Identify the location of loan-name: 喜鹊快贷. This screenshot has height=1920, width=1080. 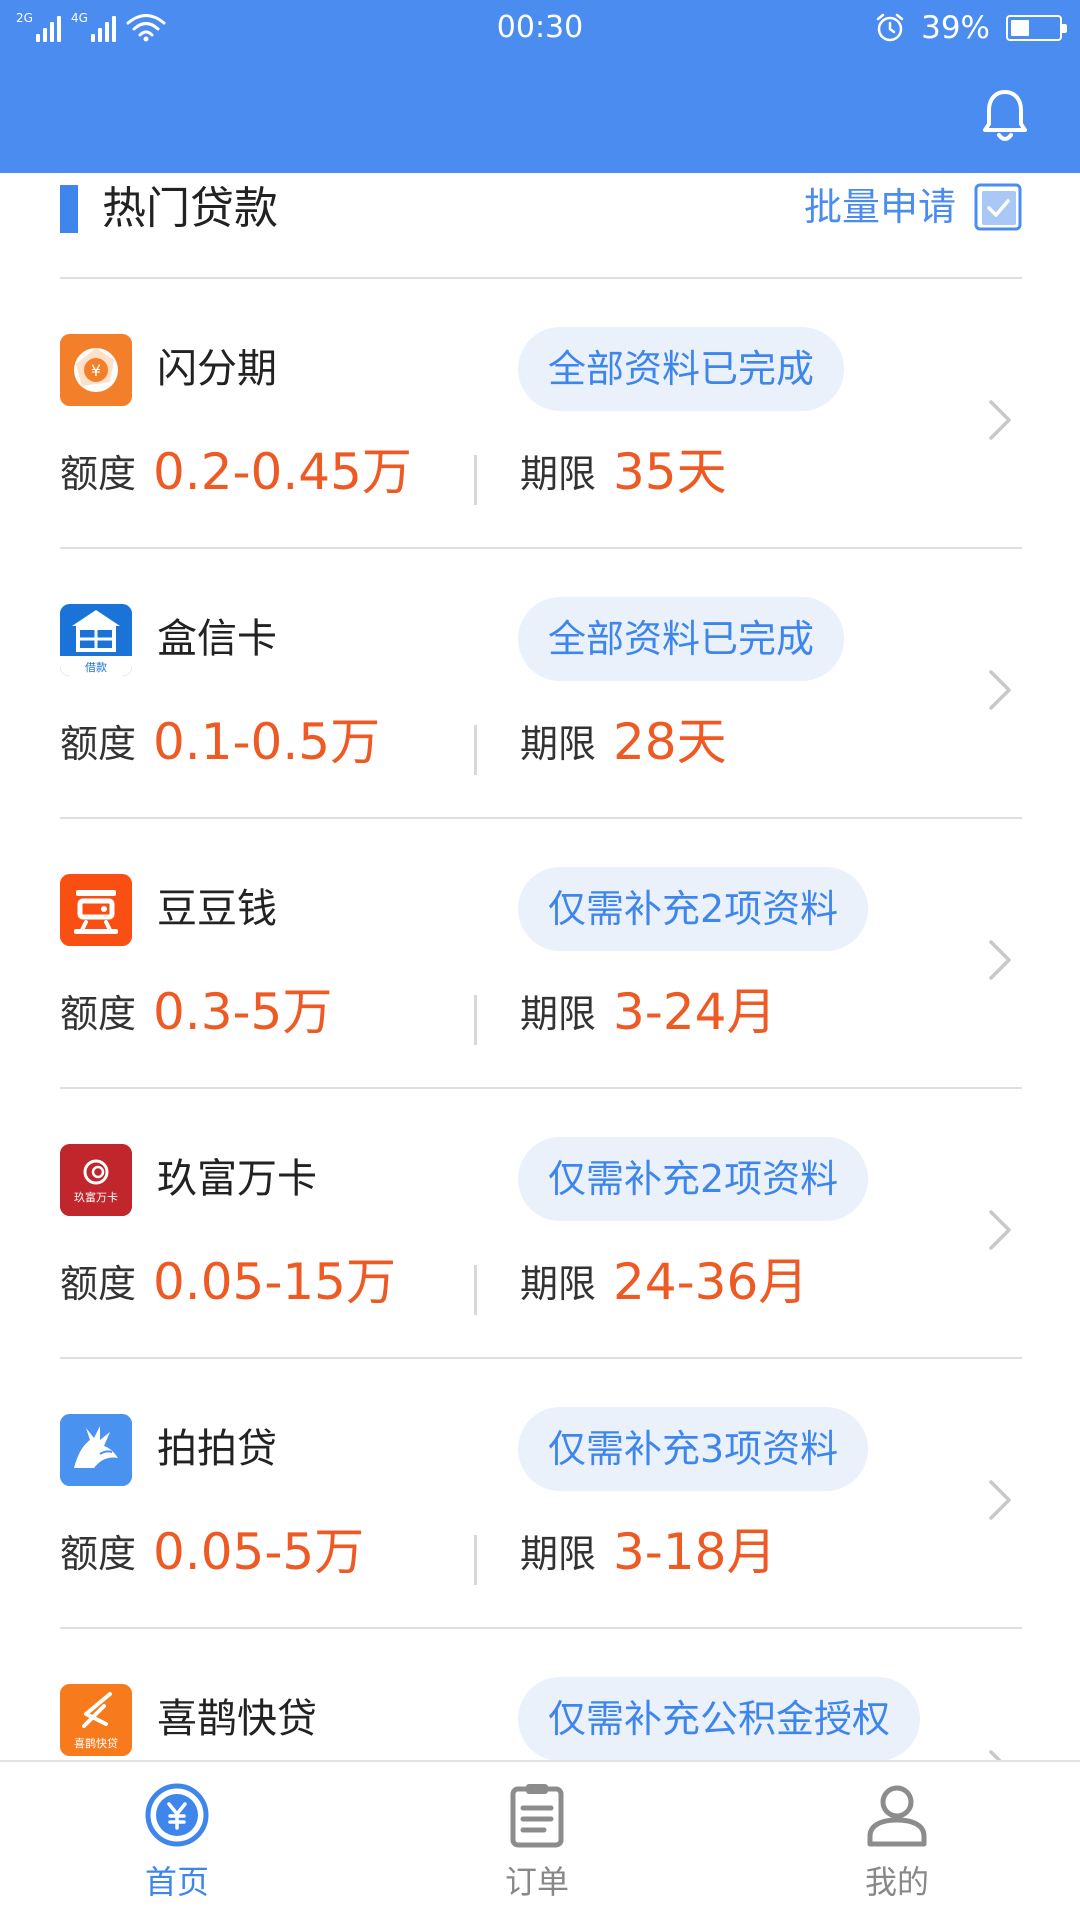
(237, 1719).